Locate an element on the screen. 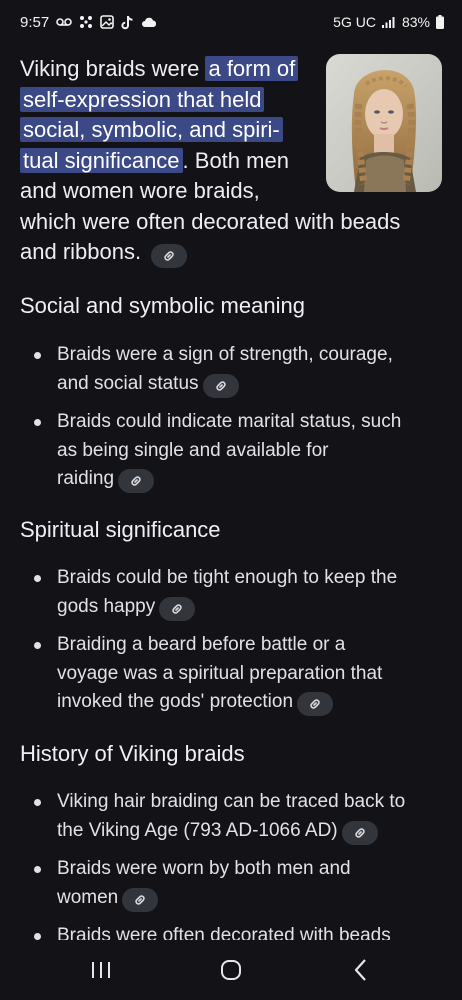 This screenshot has width=462, height=1000. network-label: 5G UC is located at coordinates (354, 22).